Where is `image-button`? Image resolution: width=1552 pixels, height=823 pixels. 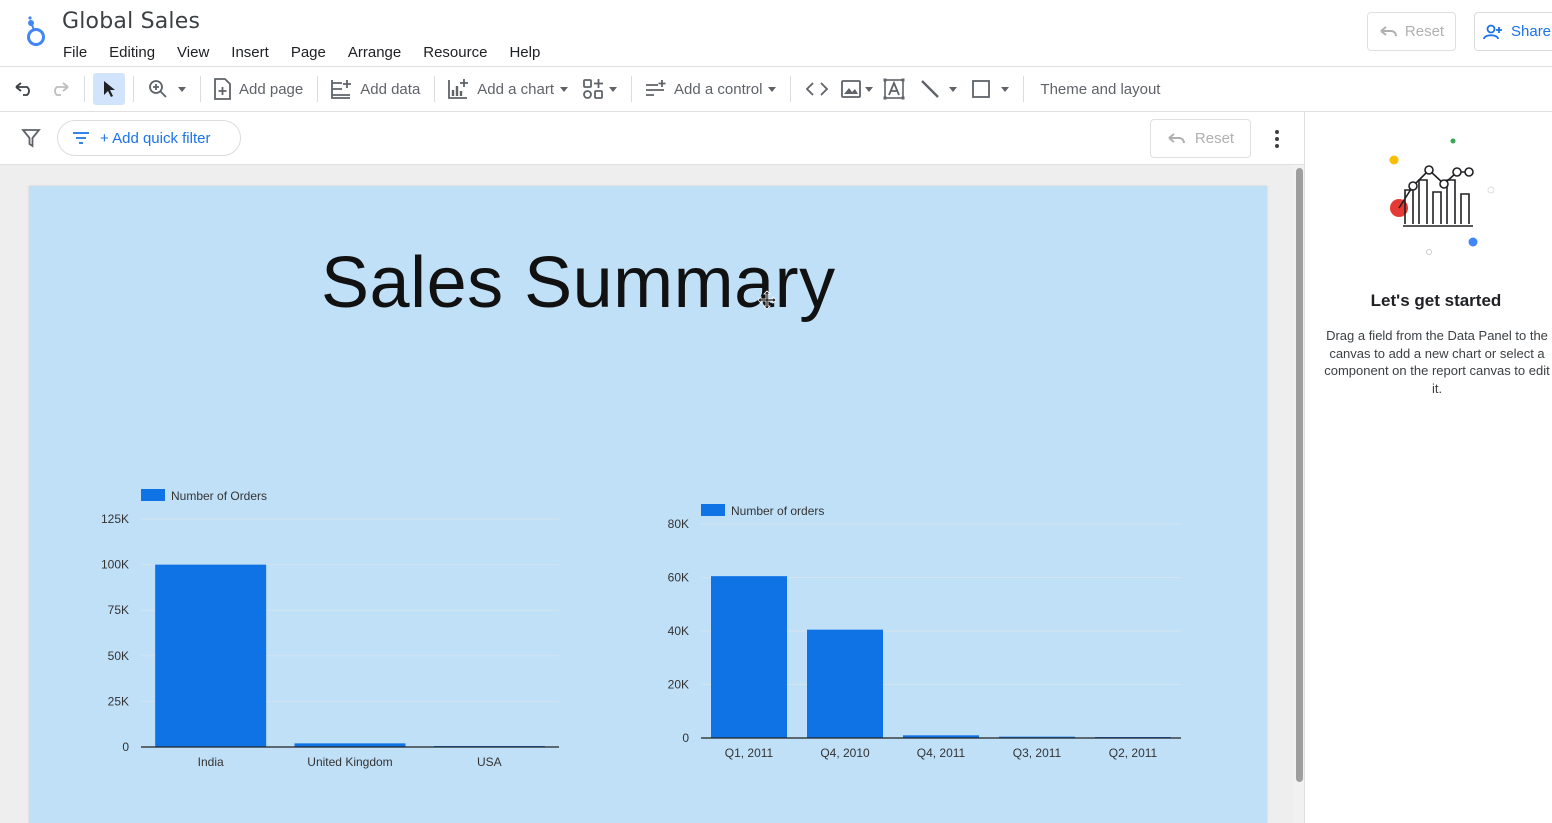 image-button is located at coordinates (857, 89).